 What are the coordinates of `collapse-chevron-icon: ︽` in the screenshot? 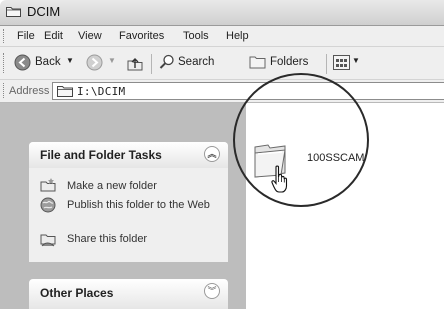 It's located at (212, 154).